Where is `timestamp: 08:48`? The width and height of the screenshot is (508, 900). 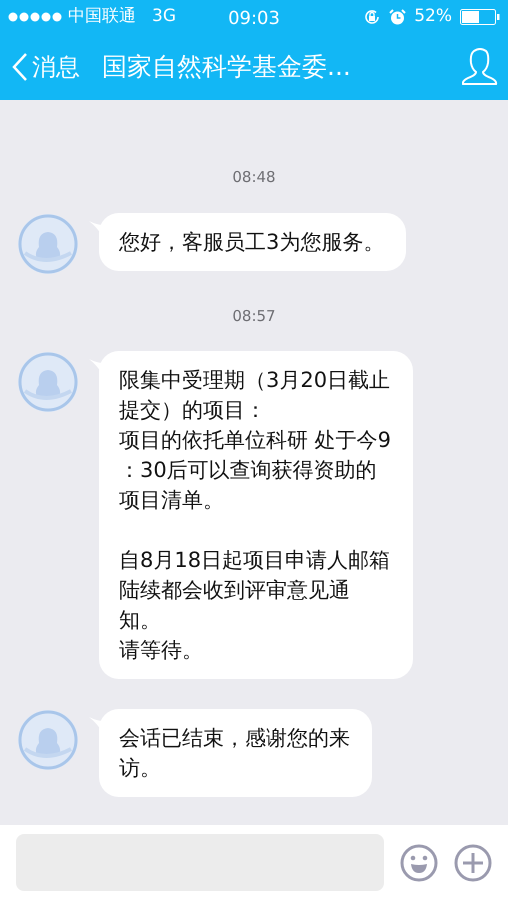 timestamp: 08:48 is located at coordinates (254, 177).